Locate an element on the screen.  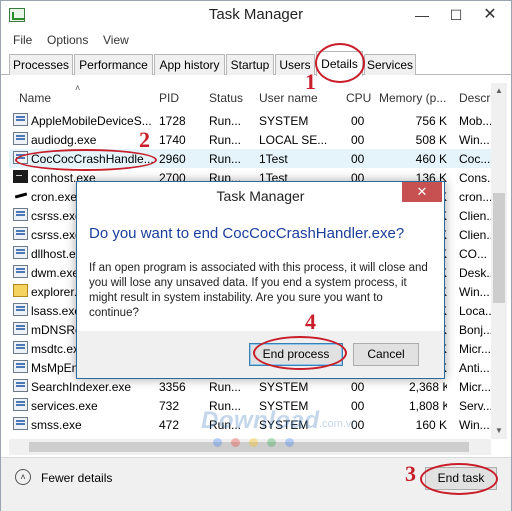
column-status: Status is located at coordinates (226, 98).